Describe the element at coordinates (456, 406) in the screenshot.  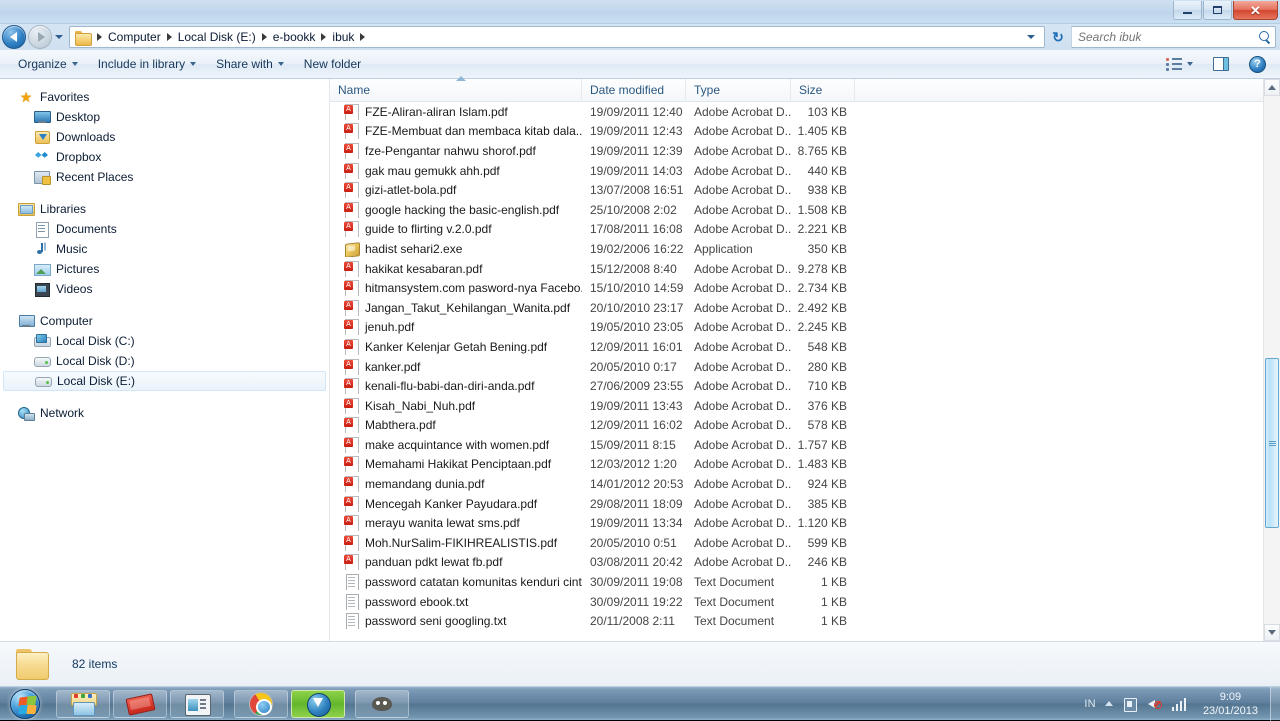
I see `file-name-cell: AKisah_Nabi_Nuh.pdf` at that location.